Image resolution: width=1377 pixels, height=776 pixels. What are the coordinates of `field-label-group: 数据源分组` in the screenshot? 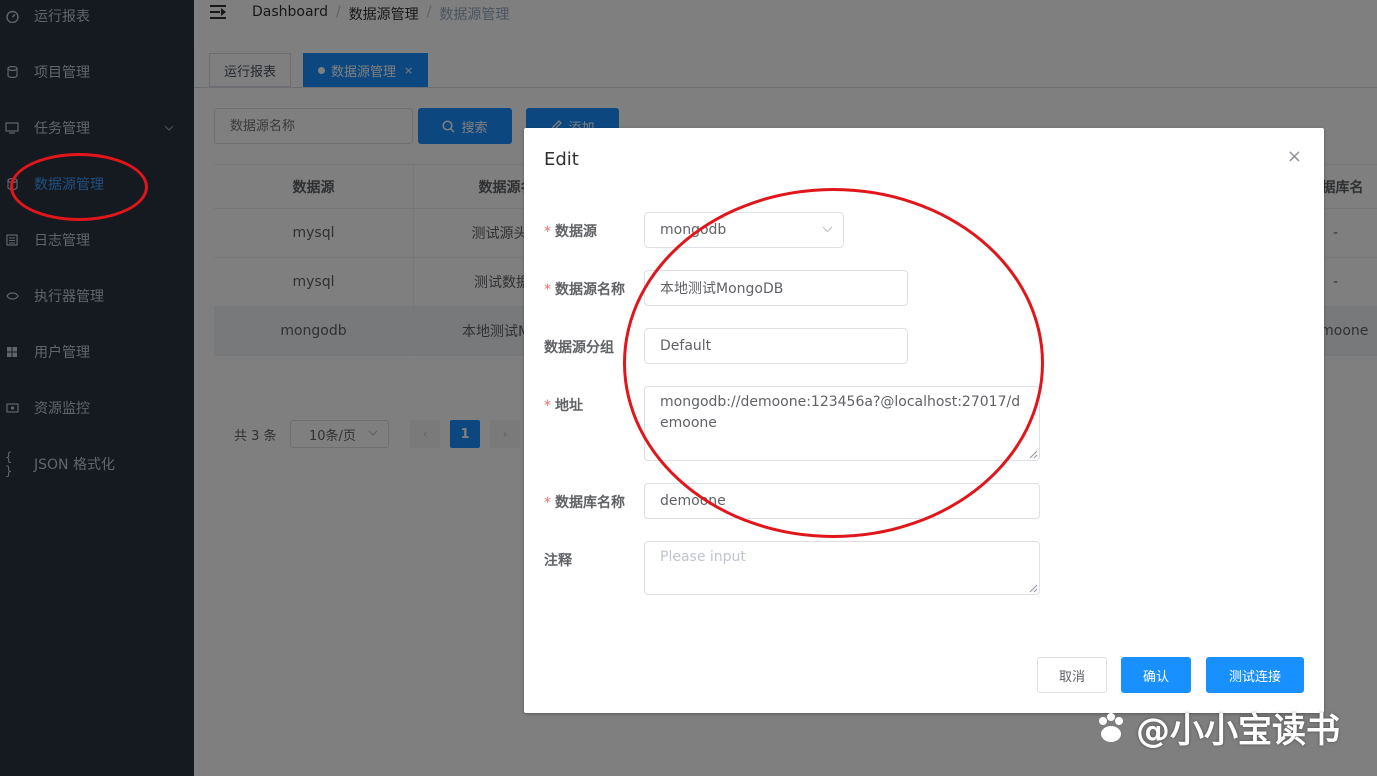 It's located at (579, 348).